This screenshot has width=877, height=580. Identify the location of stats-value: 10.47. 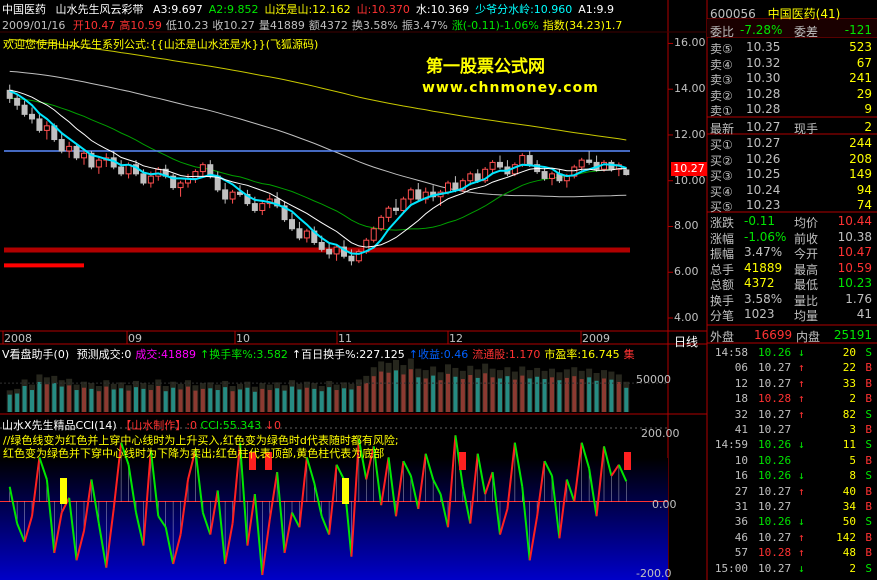
(854, 252).